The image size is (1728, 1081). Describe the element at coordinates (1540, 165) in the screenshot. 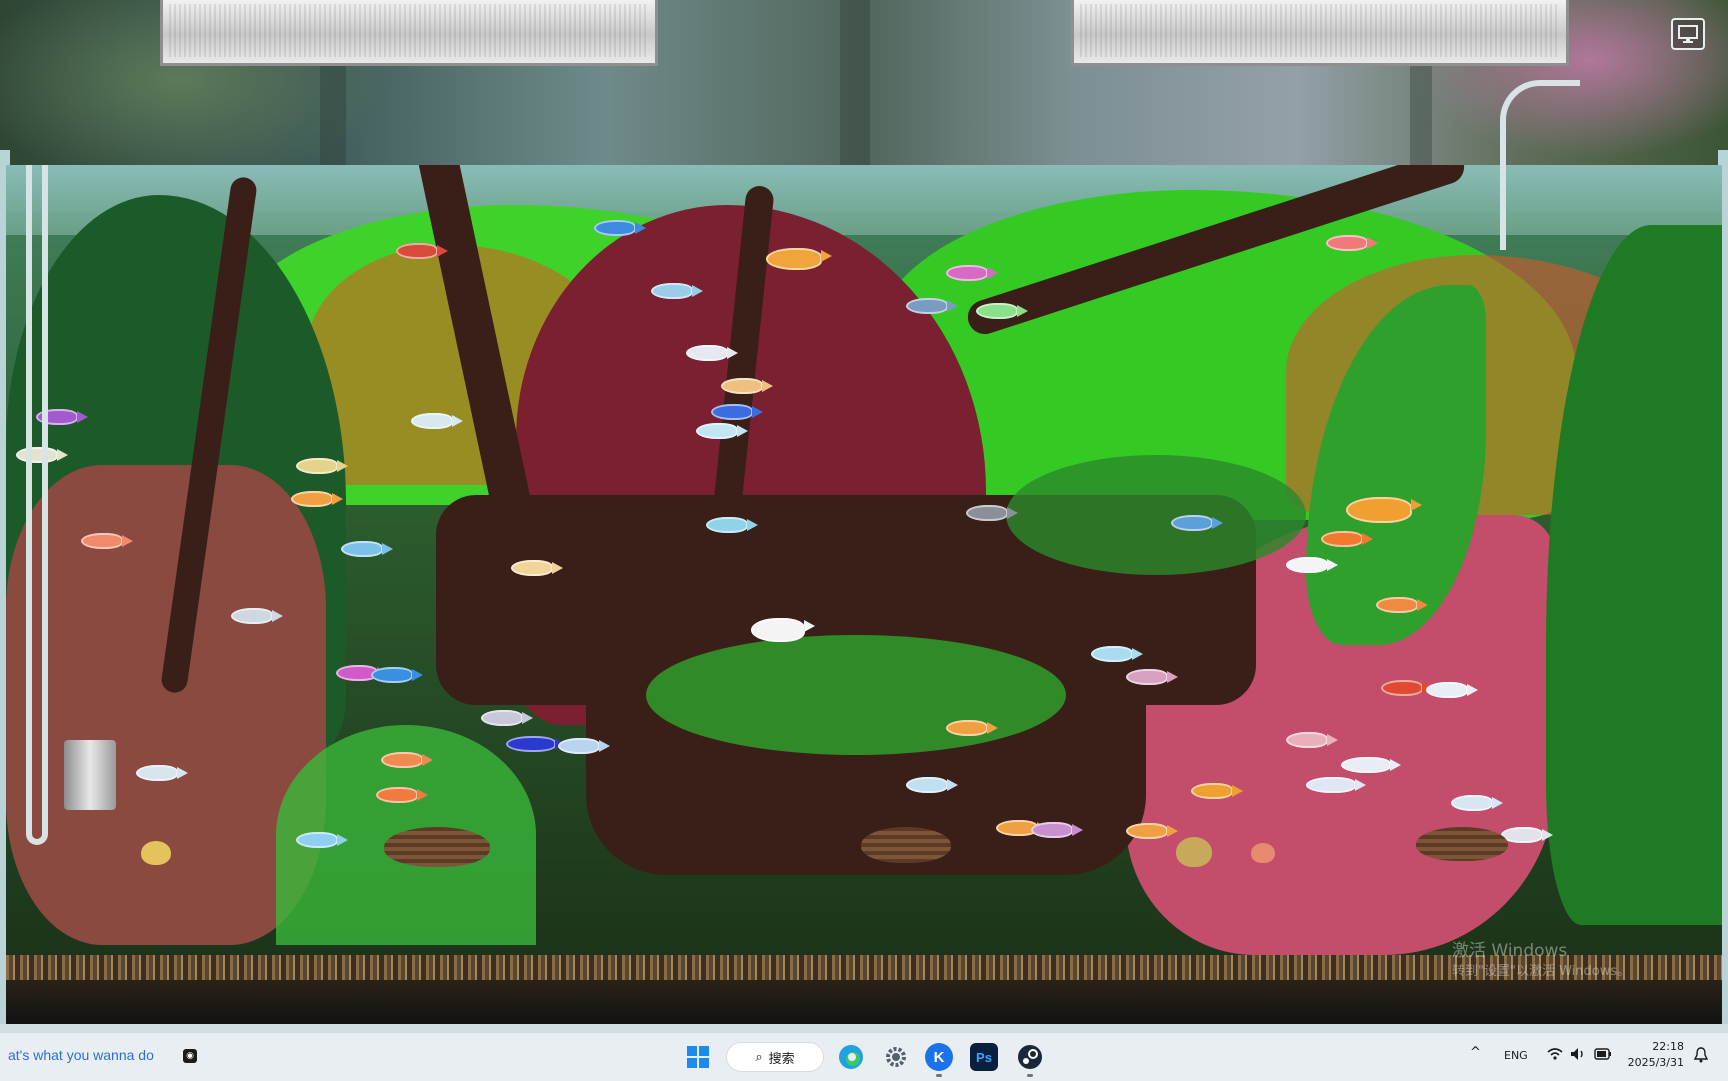

I see `outflow-pipe` at that location.